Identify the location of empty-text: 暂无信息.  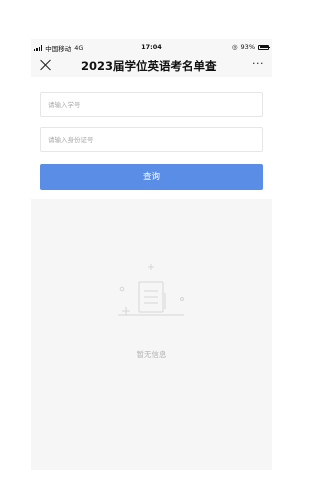
(151, 354).